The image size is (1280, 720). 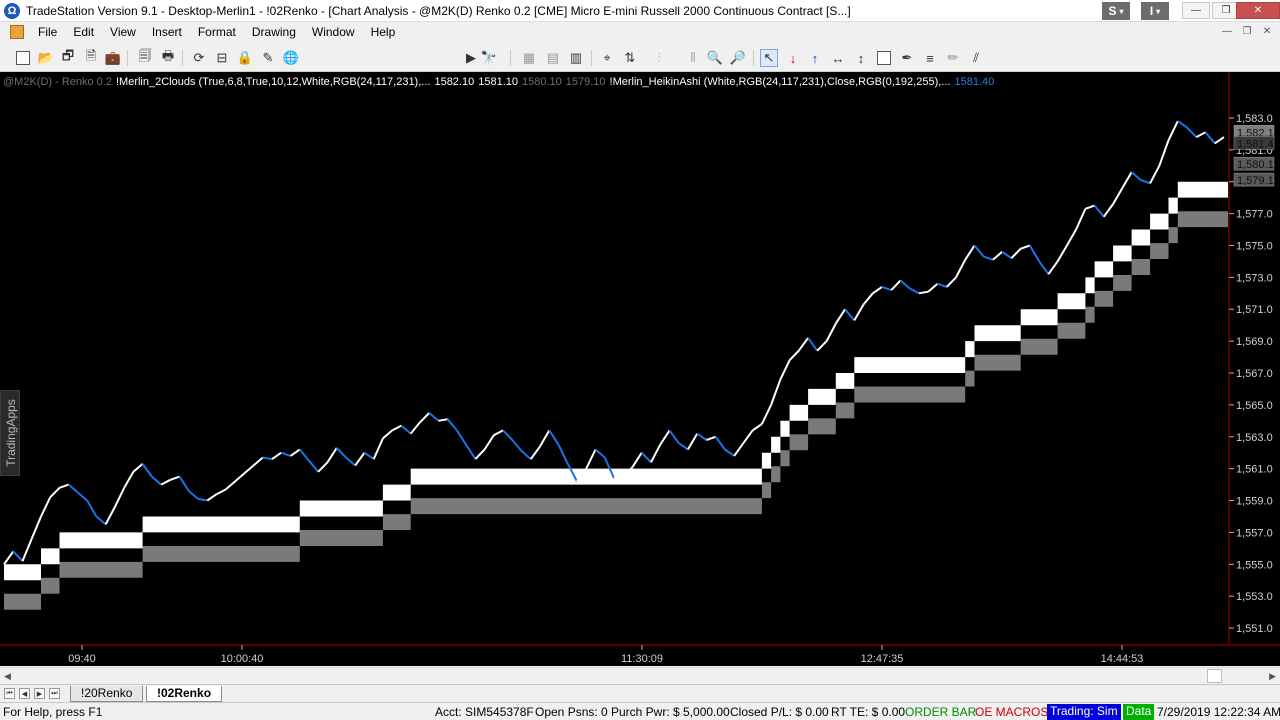 I want to click on window-arrange-icon: ⊟, so click(x=222, y=58).